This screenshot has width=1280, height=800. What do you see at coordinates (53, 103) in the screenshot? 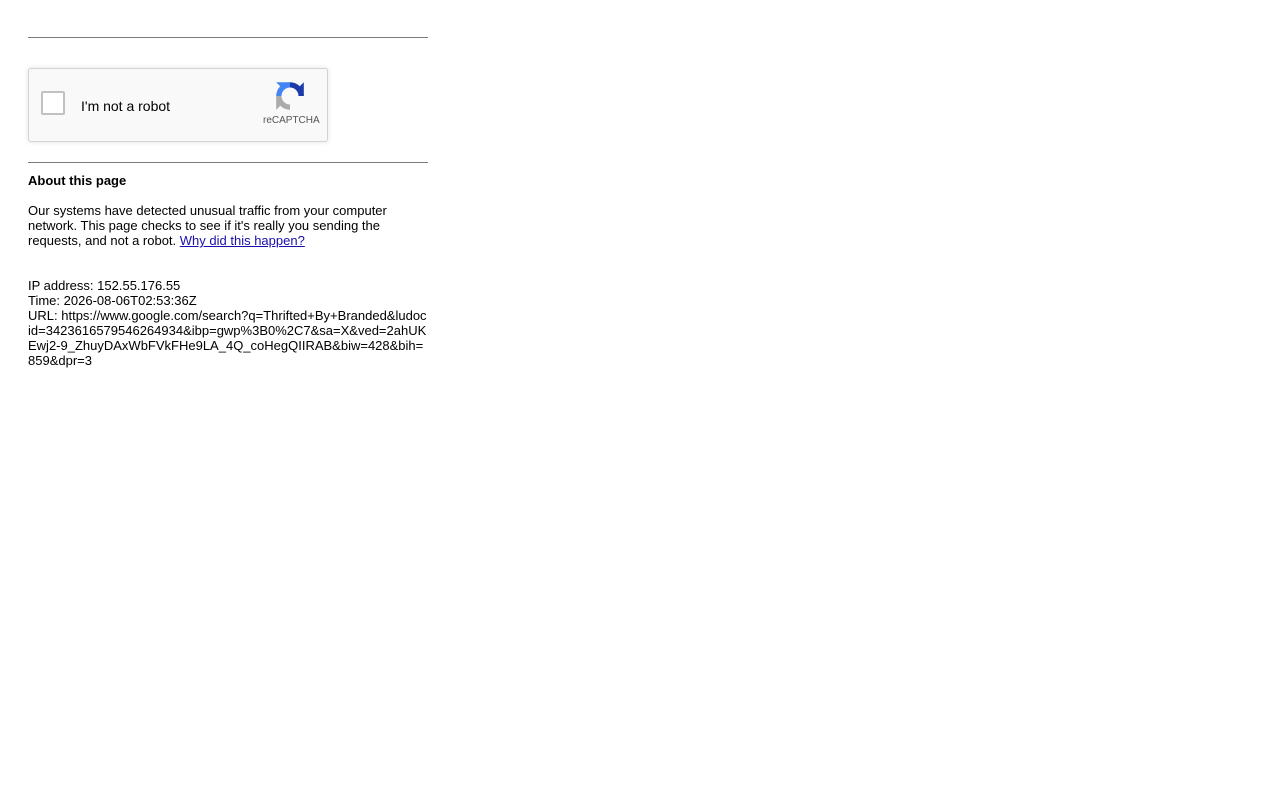
I see `not-a-robot-checkbox` at bounding box center [53, 103].